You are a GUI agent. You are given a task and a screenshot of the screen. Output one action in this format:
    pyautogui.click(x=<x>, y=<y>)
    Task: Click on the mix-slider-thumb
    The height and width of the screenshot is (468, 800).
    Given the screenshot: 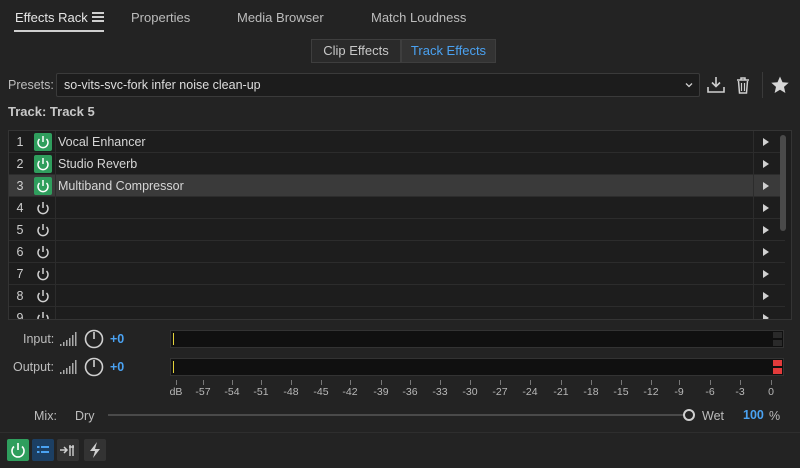 What is the action you would take?
    pyautogui.click(x=689, y=415)
    